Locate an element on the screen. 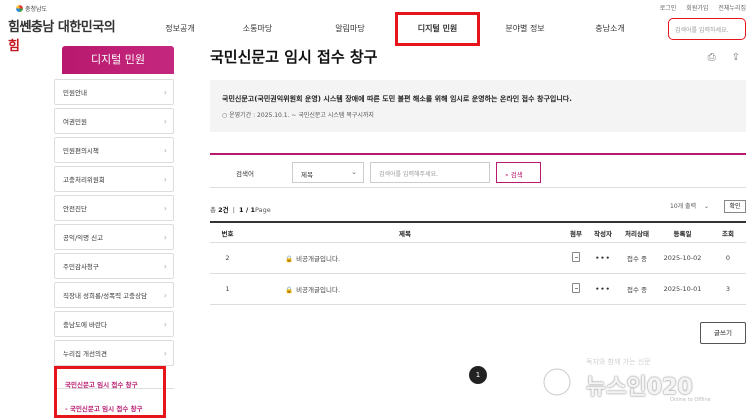 The image size is (750, 420). gnb-notices: 알림마당 is located at coordinates (350, 29).